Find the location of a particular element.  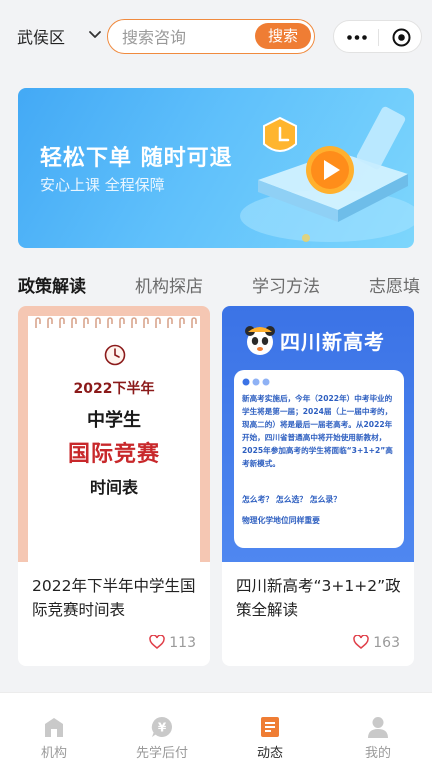

district-selector: 武侯区 is located at coordinates (41, 36).